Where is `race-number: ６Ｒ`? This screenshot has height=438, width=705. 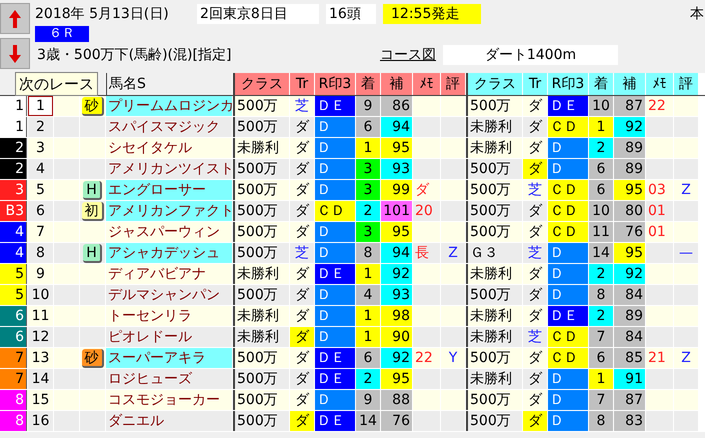
race-number: ６Ｒ is located at coordinates (62, 34).